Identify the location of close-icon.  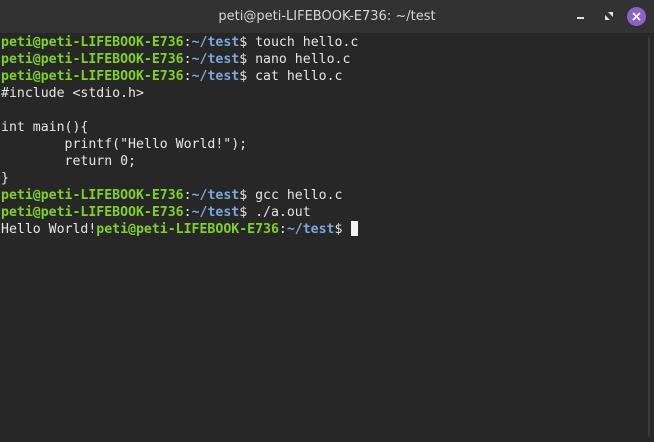
(636, 16).